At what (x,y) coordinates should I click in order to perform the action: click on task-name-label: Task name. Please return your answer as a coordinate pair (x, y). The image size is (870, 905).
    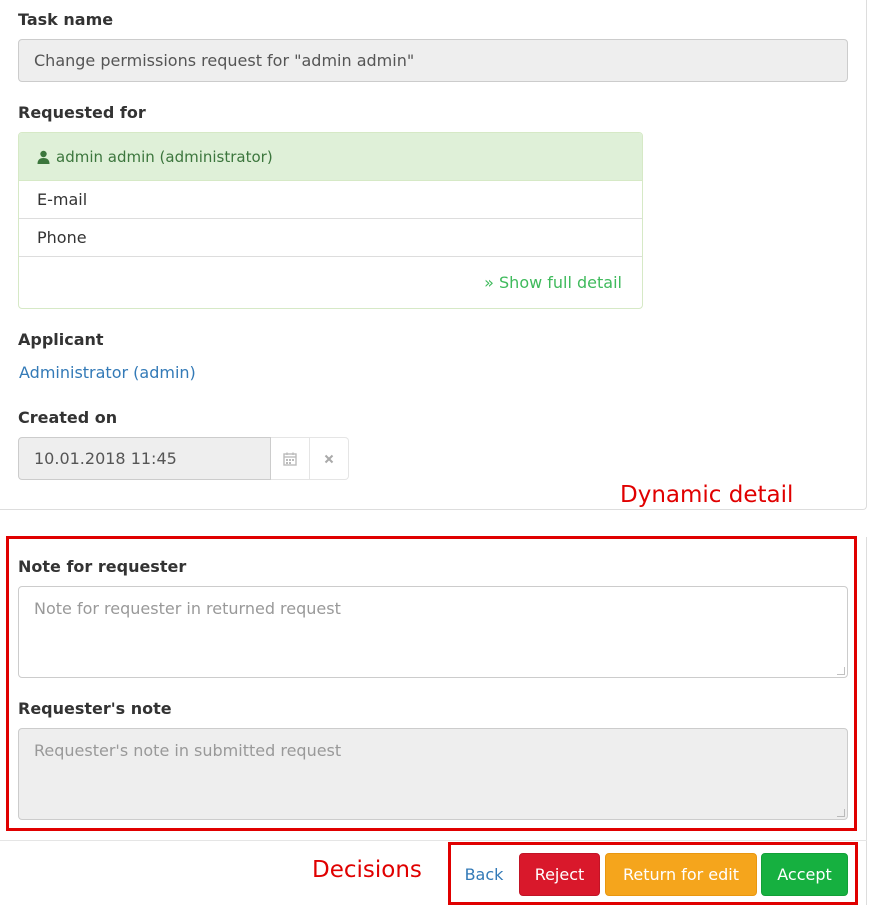
    Looking at the image, I should click on (66, 19).